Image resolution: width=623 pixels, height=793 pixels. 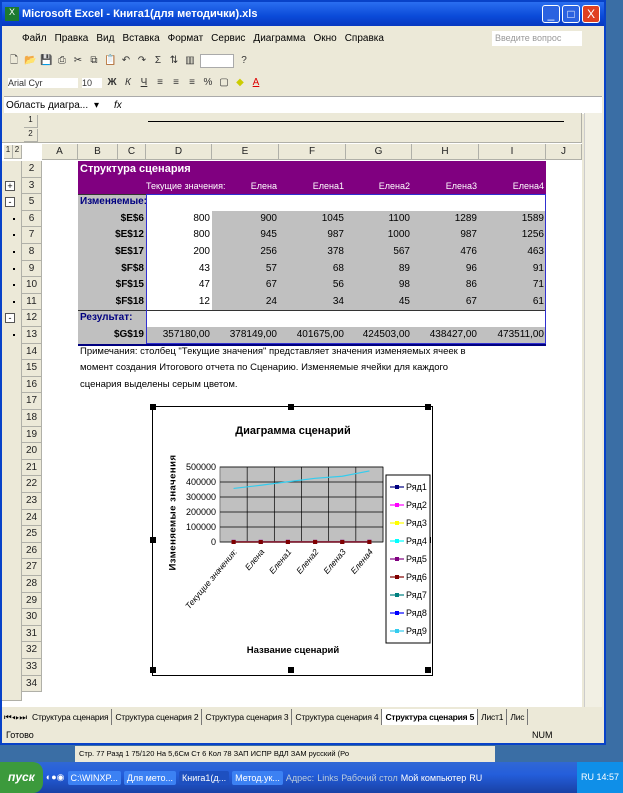 I want to click on percent-icon: %, so click(x=208, y=83).